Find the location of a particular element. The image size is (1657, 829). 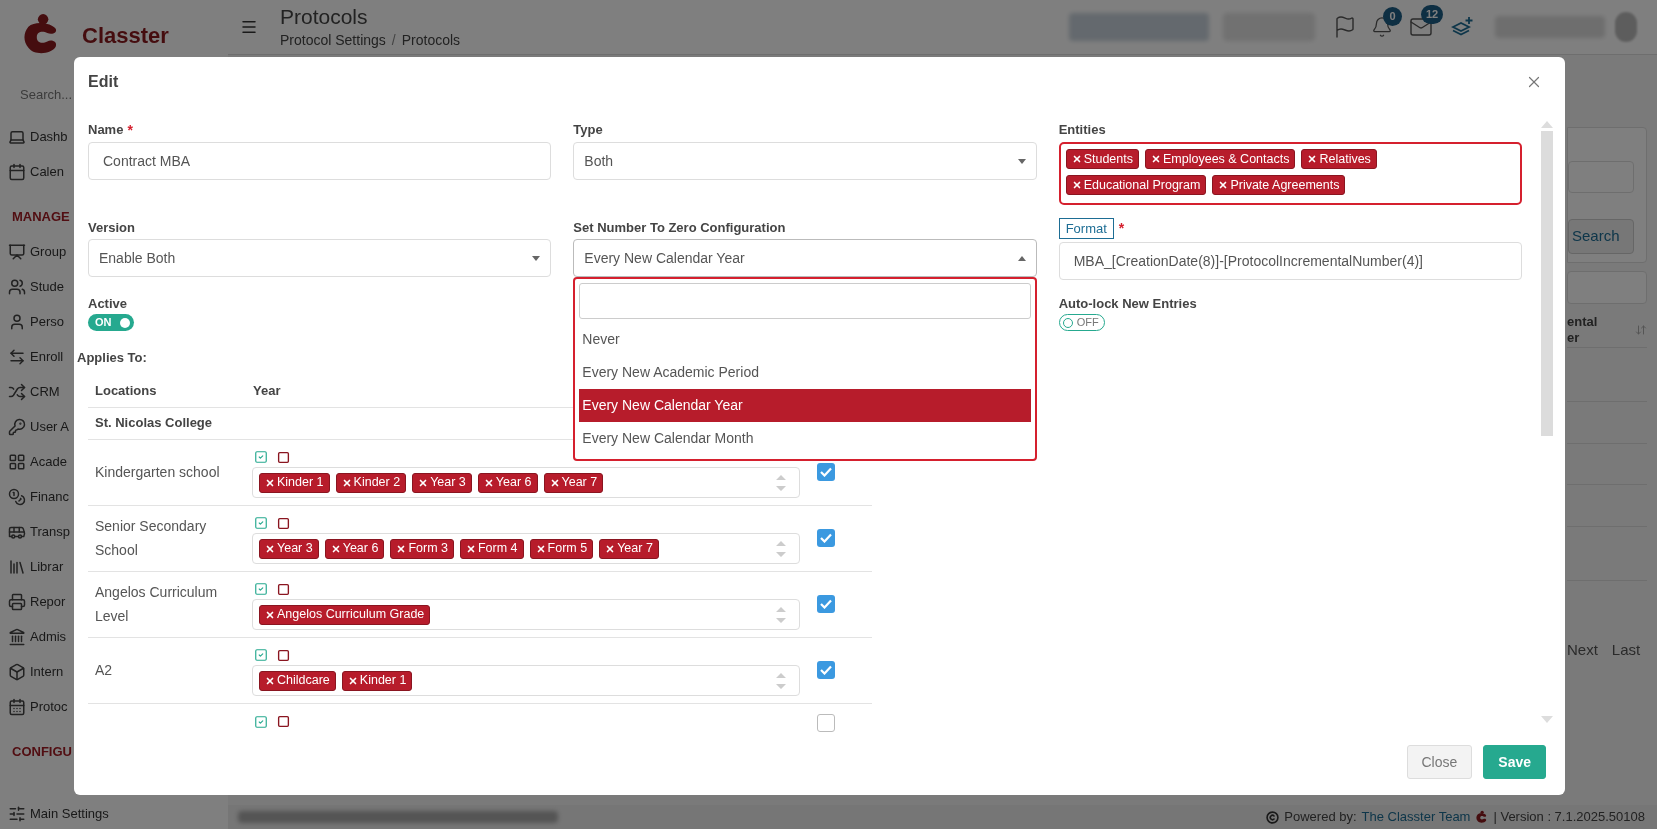

format-label: Format is located at coordinates (1086, 228).